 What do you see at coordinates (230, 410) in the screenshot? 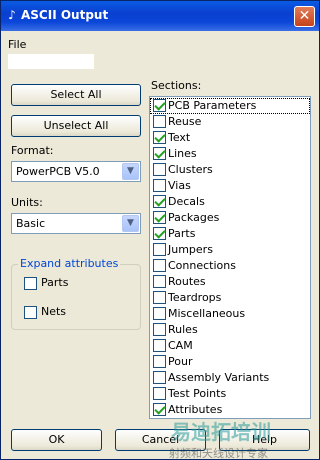
I see `section-item: Attributes` at bounding box center [230, 410].